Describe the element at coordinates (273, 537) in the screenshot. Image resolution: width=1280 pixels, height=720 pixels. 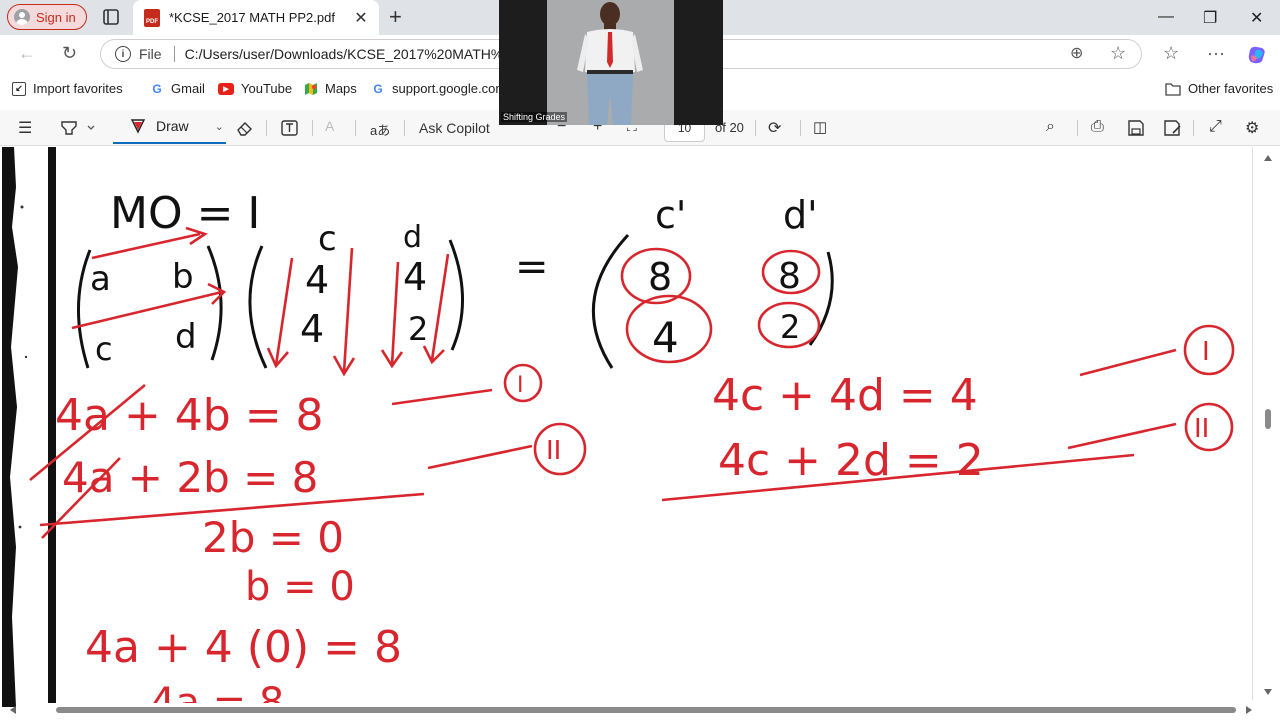
I see `left-equation-3: 2b = 0` at that location.